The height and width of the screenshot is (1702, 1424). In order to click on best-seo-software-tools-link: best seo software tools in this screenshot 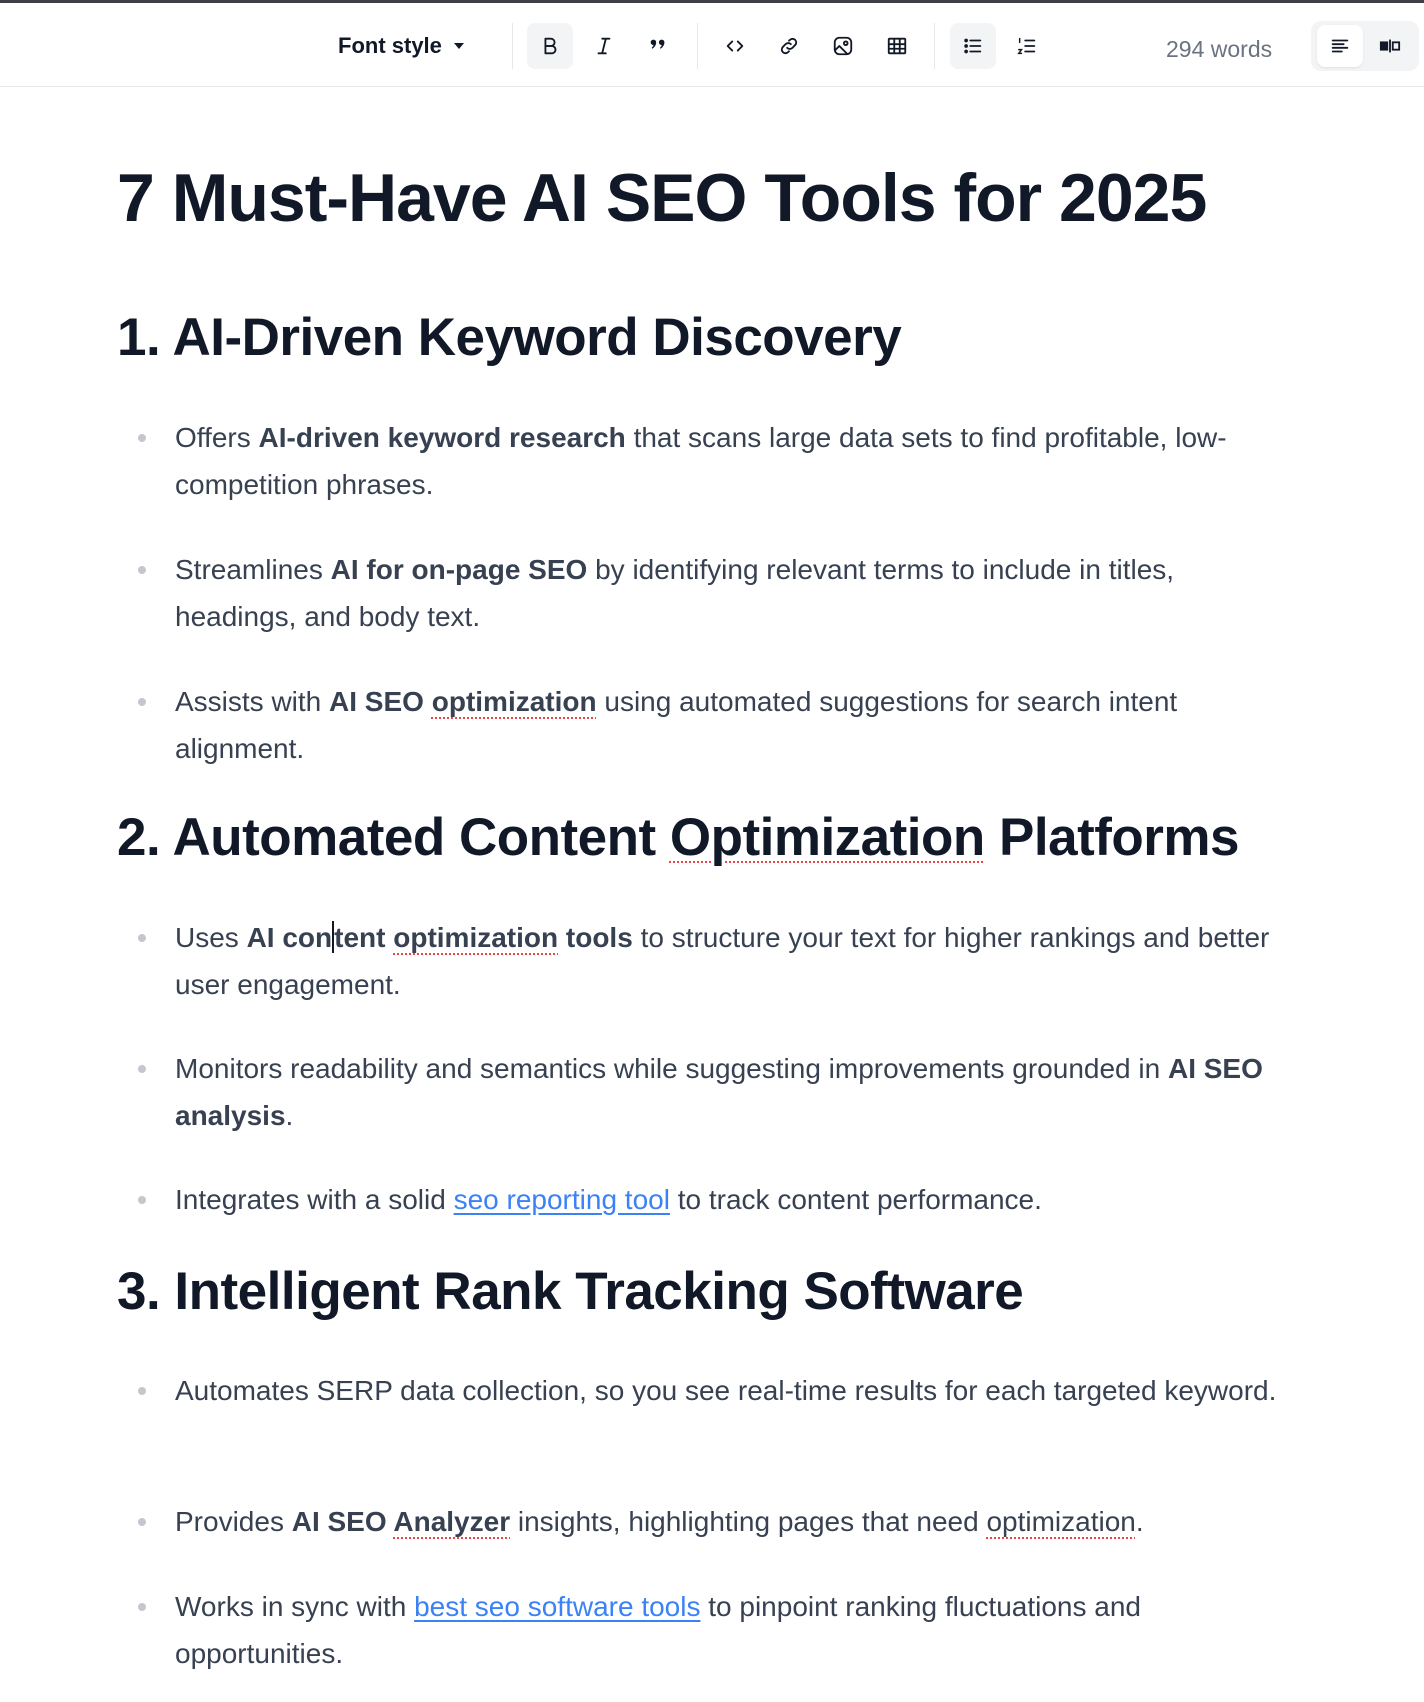, I will do `click(557, 1606)`.